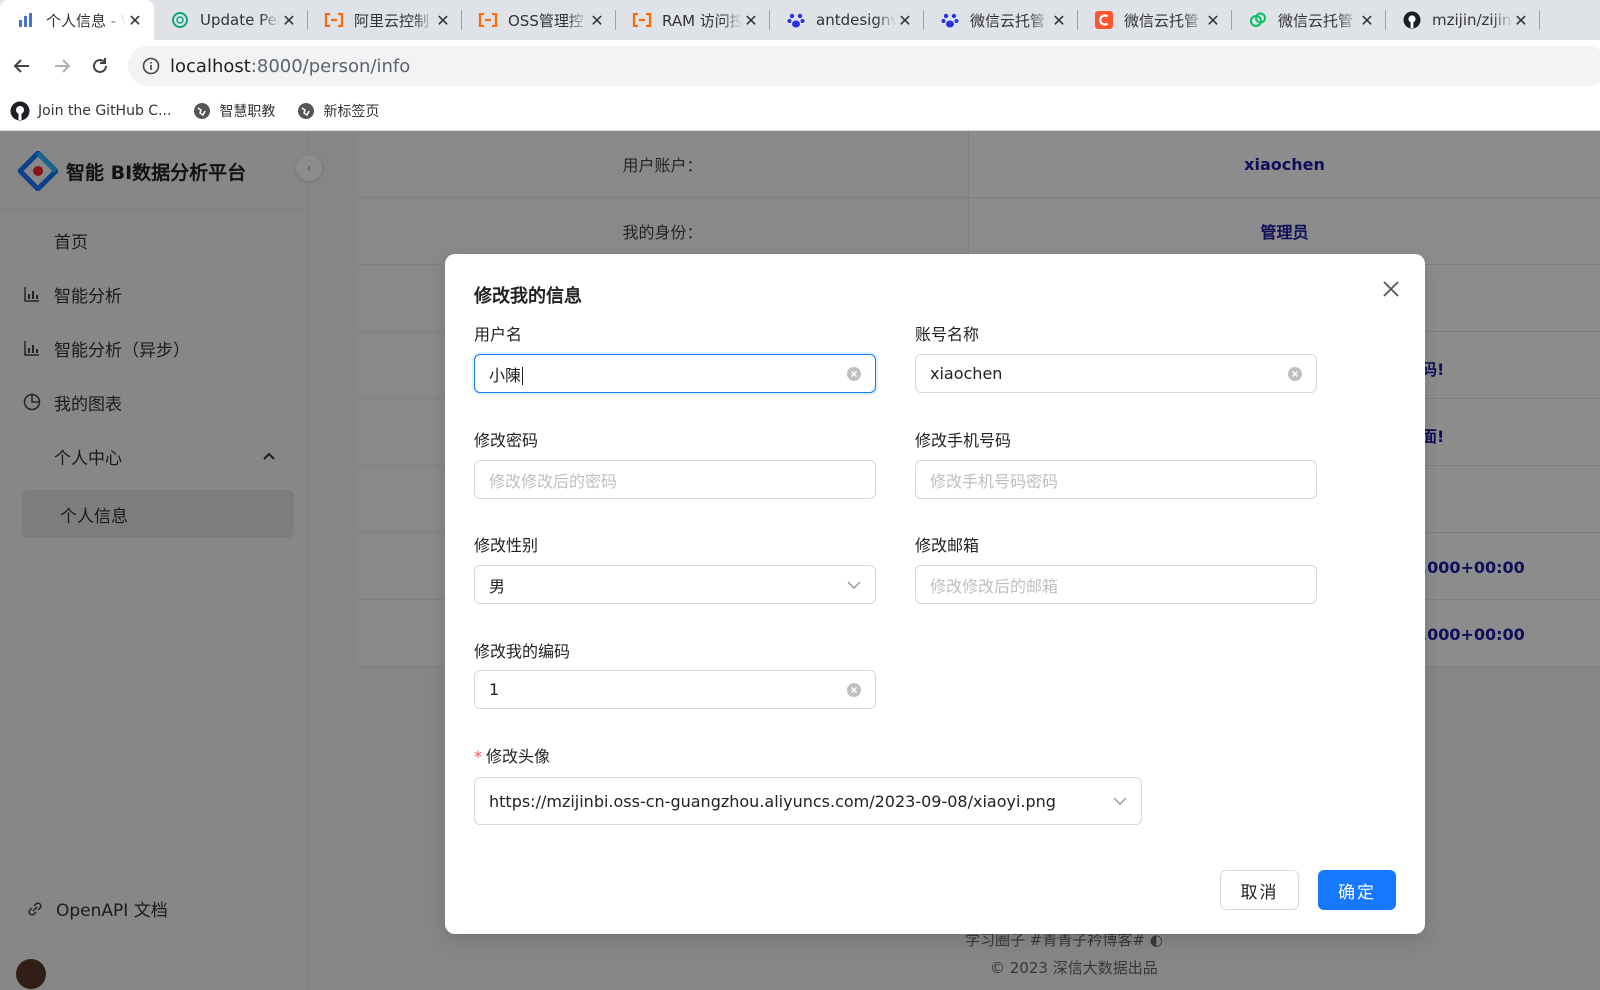  Describe the element at coordinates (385, 20) in the screenshot. I see `browser-tab-2: 阿里云控制 ✕` at that location.